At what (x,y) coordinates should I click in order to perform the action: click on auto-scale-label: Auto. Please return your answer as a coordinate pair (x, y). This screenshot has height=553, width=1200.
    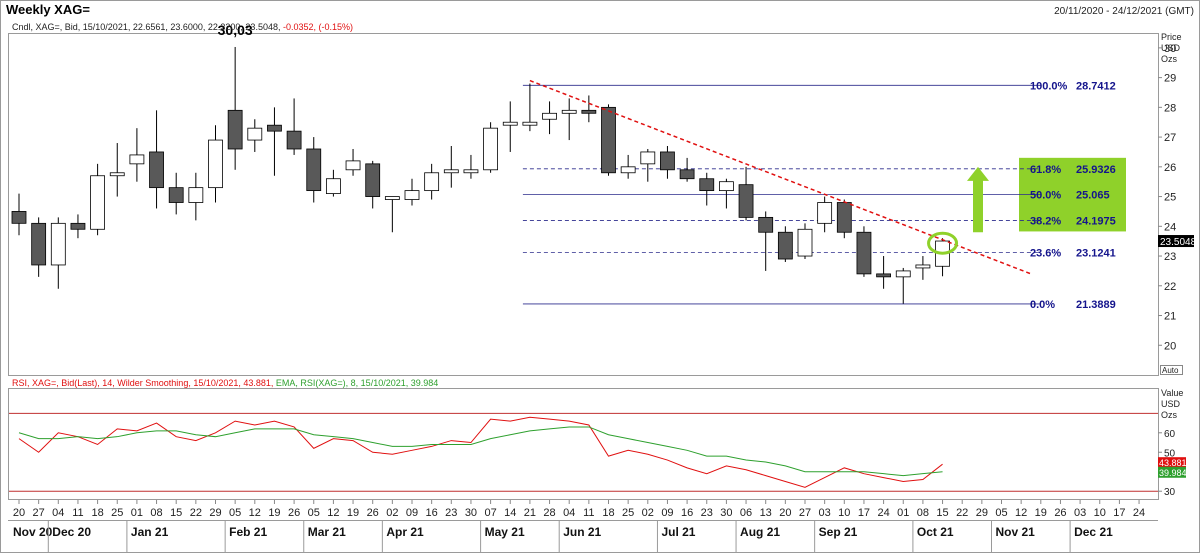
    Looking at the image, I should click on (1170, 370).